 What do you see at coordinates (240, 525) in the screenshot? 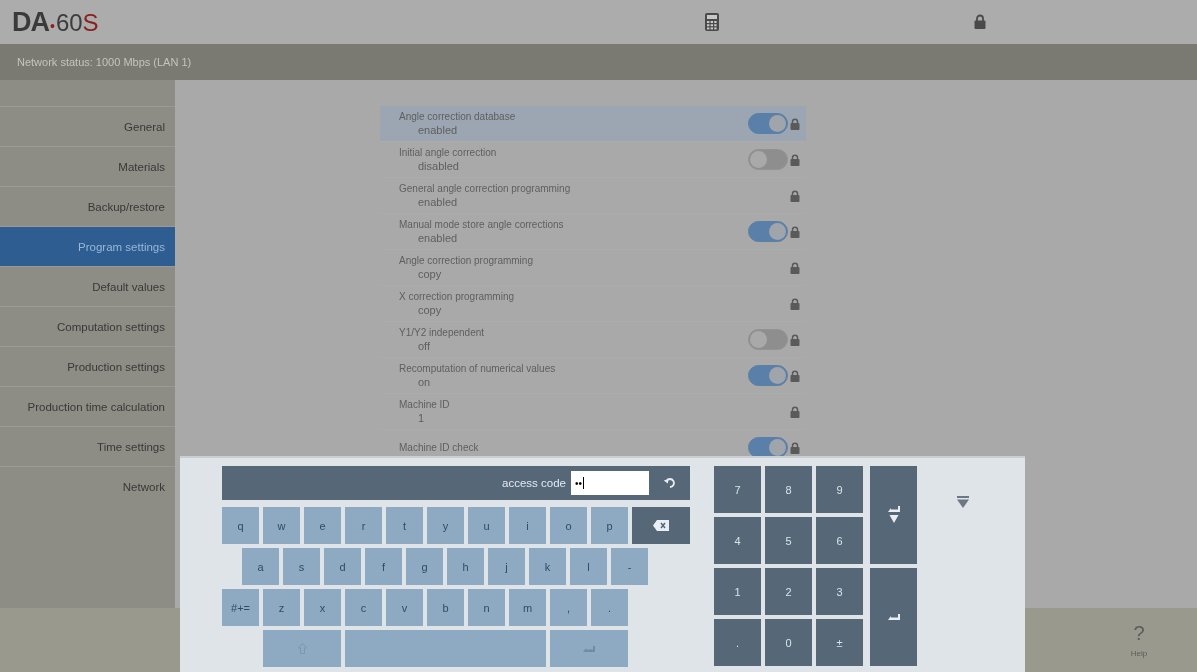
I see `key: q` at bounding box center [240, 525].